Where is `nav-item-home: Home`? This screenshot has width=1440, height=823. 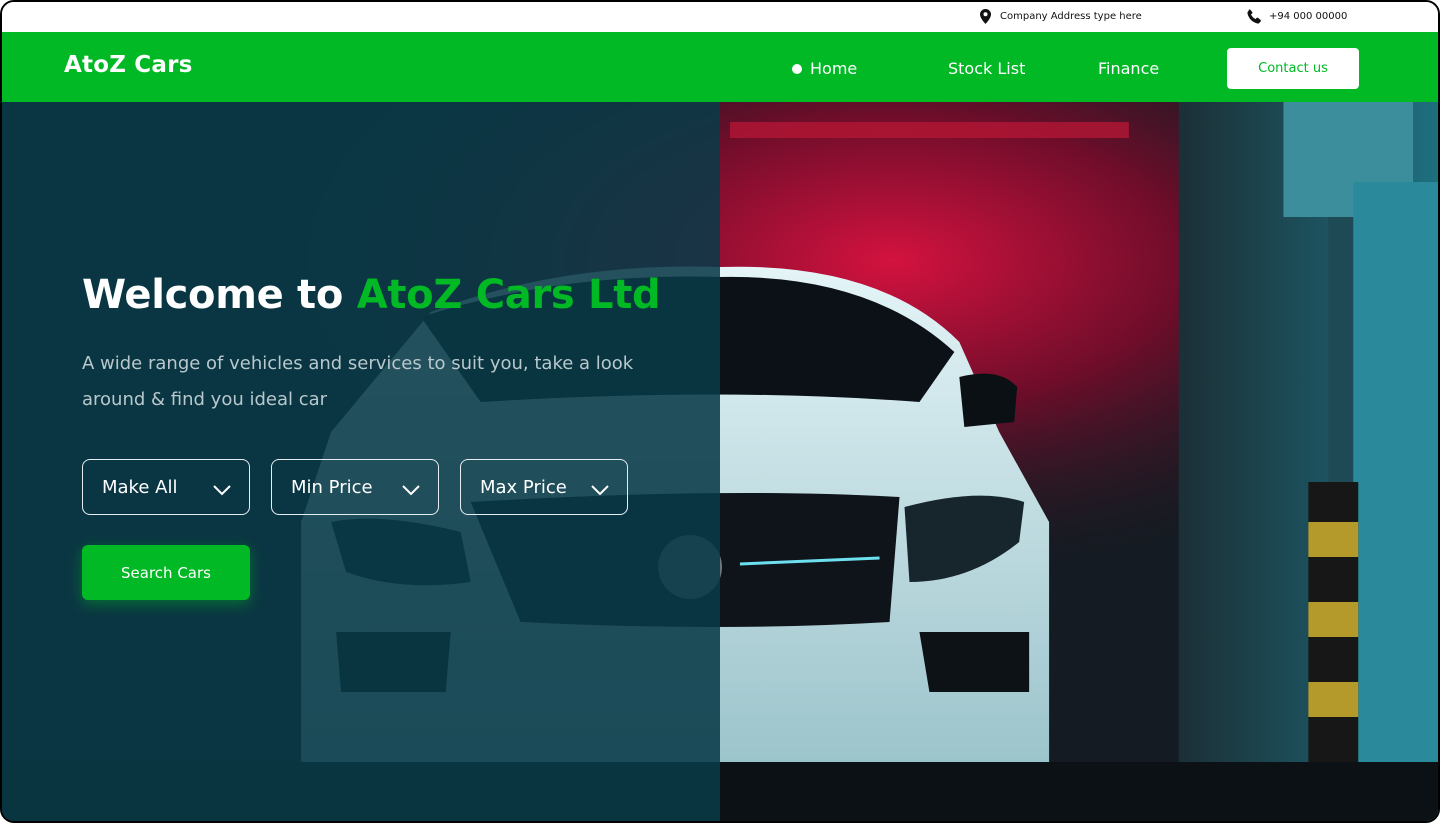
nav-item-home: Home is located at coordinates (824, 68).